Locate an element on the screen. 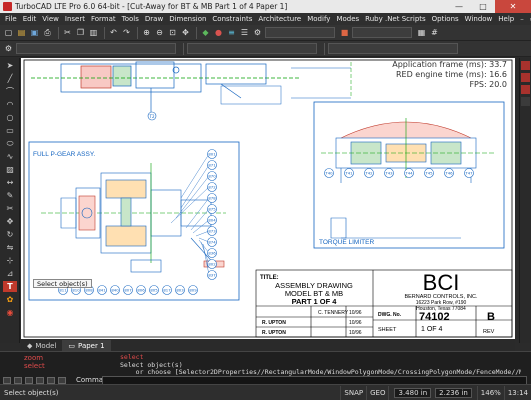 The height and width of the screenshot is (400, 531). grid-icon: # is located at coordinates (434, 32).